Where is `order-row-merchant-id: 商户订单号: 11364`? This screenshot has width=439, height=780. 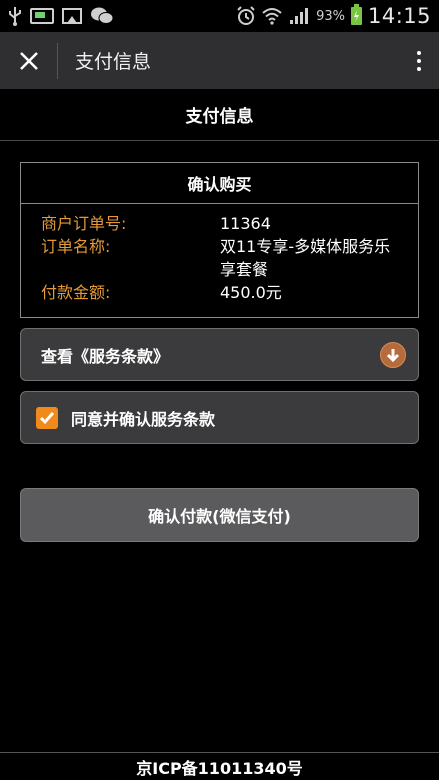
order-row-merchant-id: 商户订单号: 11364 is located at coordinates (229, 223).